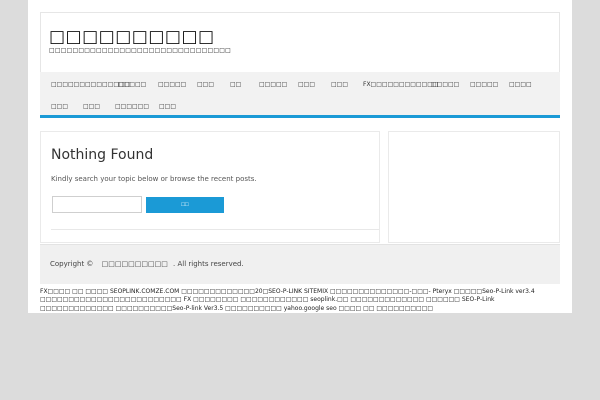 The width and height of the screenshot is (600, 400). What do you see at coordinates (185, 205) in the screenshot?
I see `search-button: □□` at bounding box center [185, 205].